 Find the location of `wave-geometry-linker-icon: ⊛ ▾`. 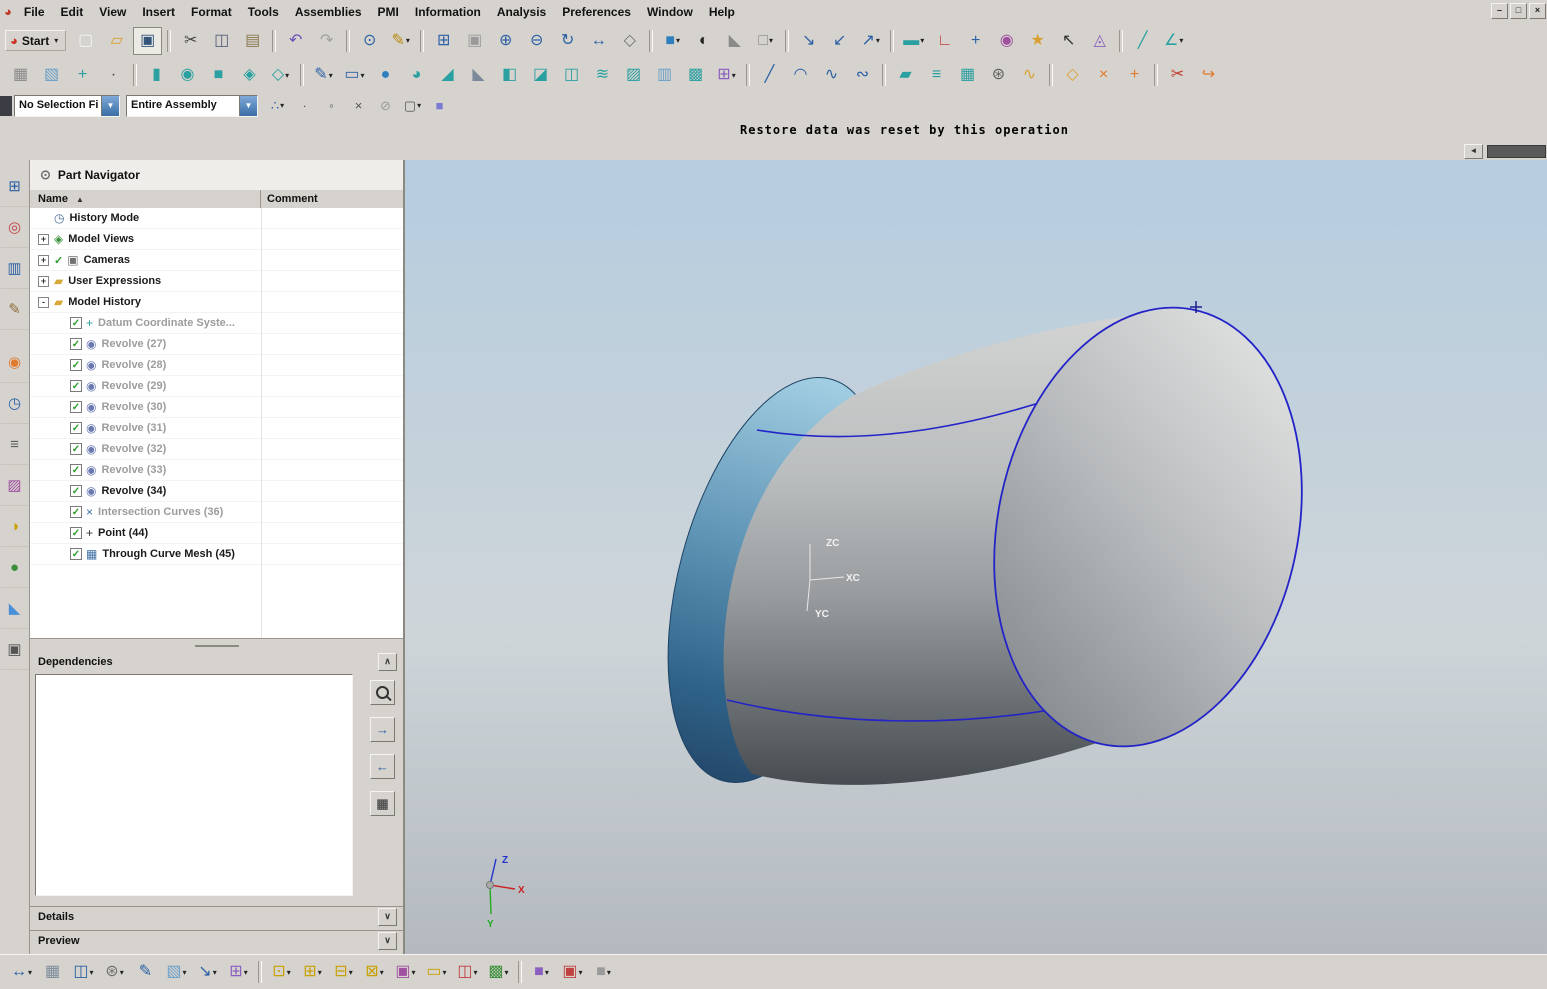

wave-geometry-linker-icon: ⊛ ▾ is located at coordinates (114, 972).